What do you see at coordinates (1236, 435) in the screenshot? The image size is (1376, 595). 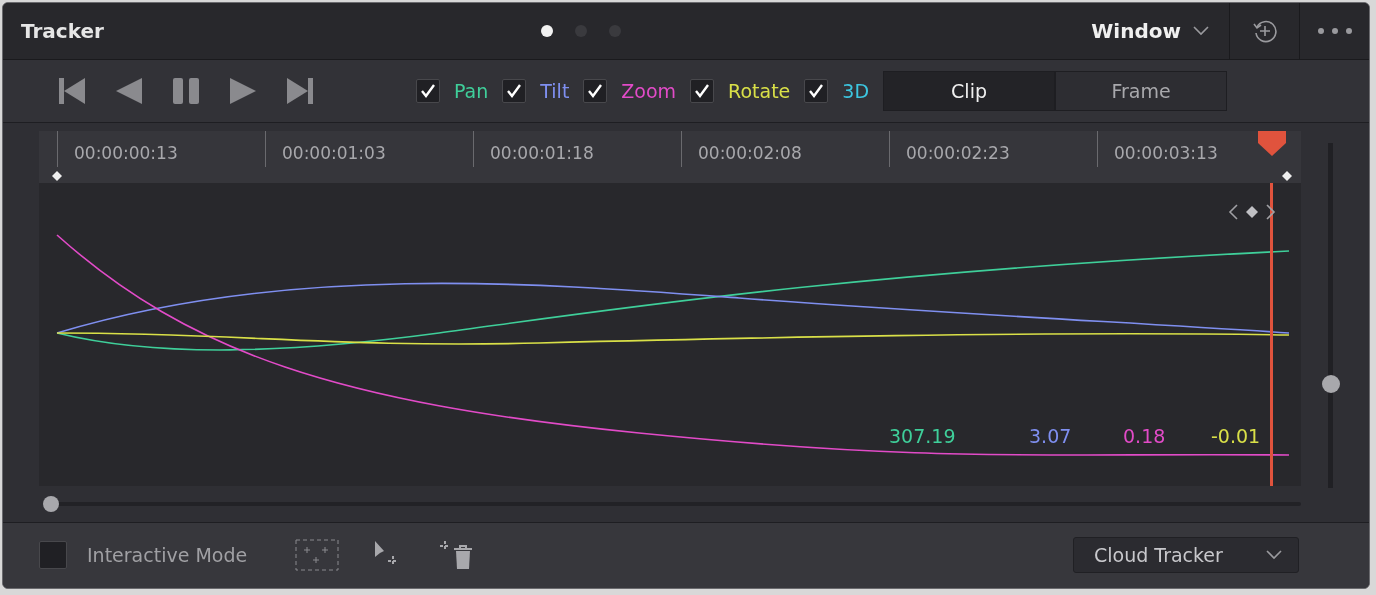 I see `curve-value: -0.01` at bounding box center [1236, 435].